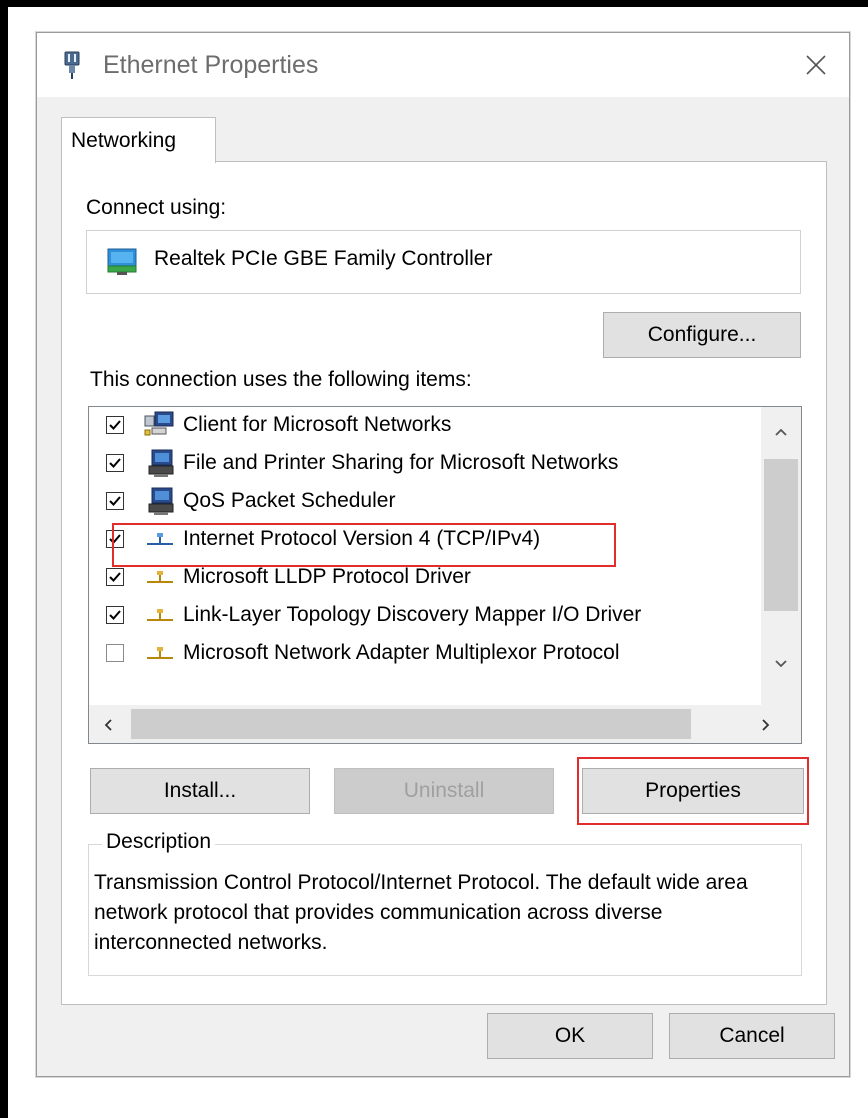 This screenshot has width=868, height=1118. I want to click on tab-networking: Networking, so click(138, 140).